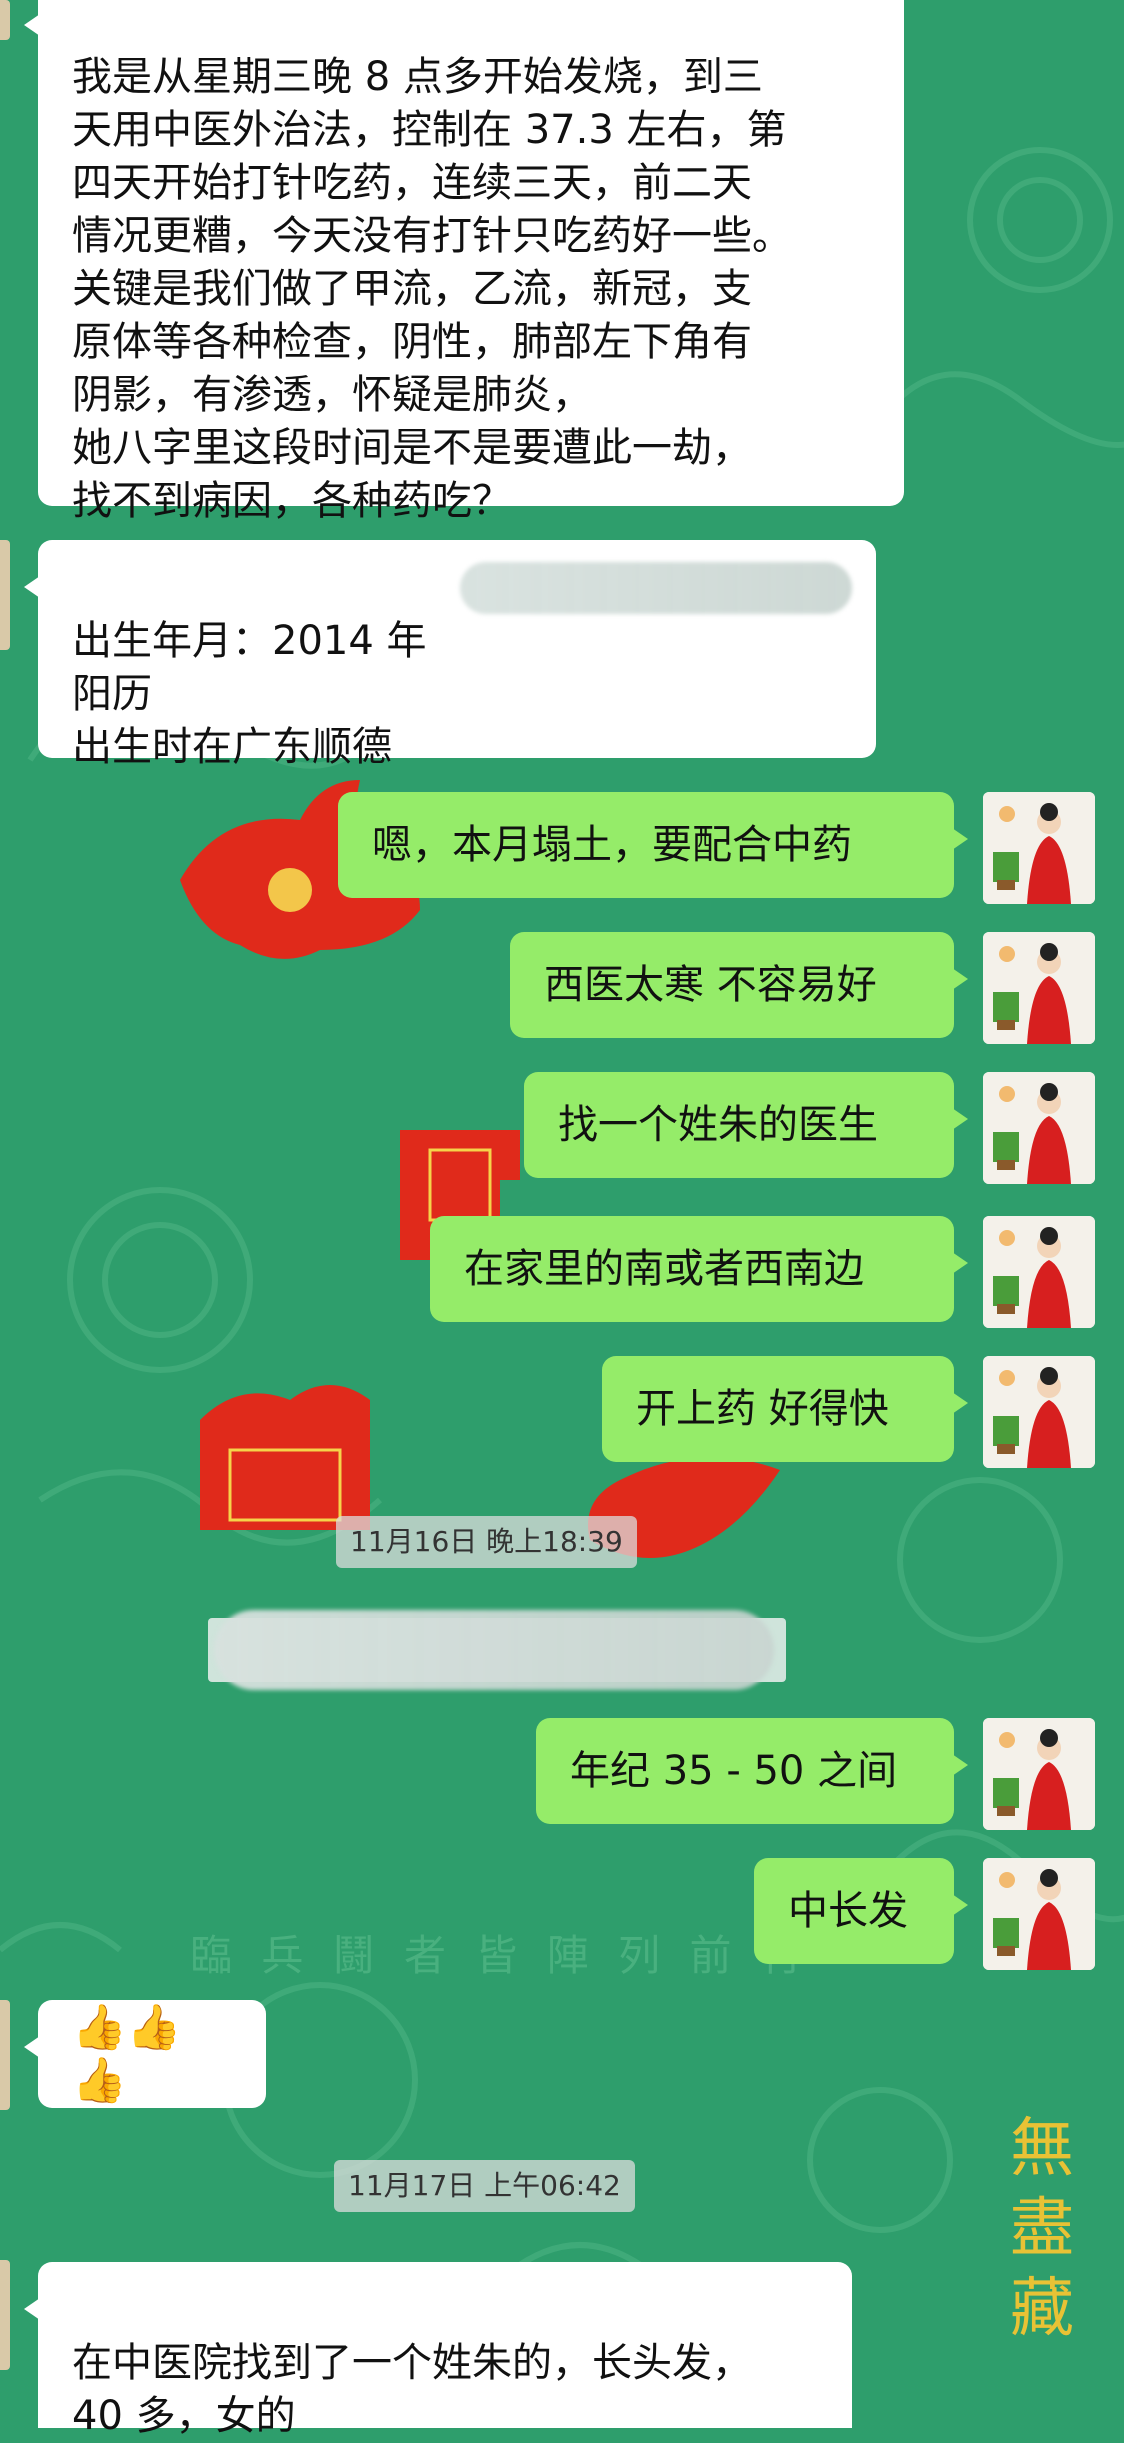 The image size is (1124, 2443). What do you see at coordinates (762, 1408) in the screenshot?
I see `message-text: 开上药 好得快` at bounding box center [762, 1408].